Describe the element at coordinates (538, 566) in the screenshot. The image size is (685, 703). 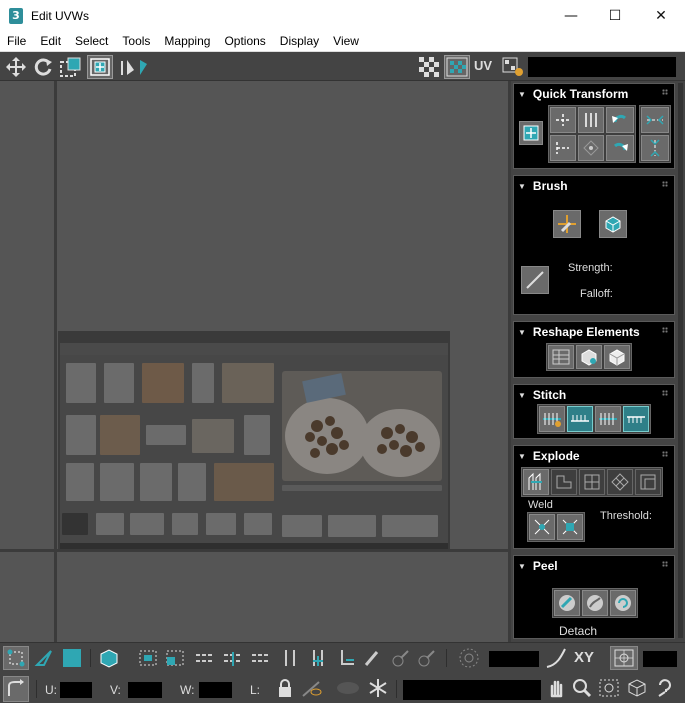
I see `peel-header: ▼ Peel` at that location.